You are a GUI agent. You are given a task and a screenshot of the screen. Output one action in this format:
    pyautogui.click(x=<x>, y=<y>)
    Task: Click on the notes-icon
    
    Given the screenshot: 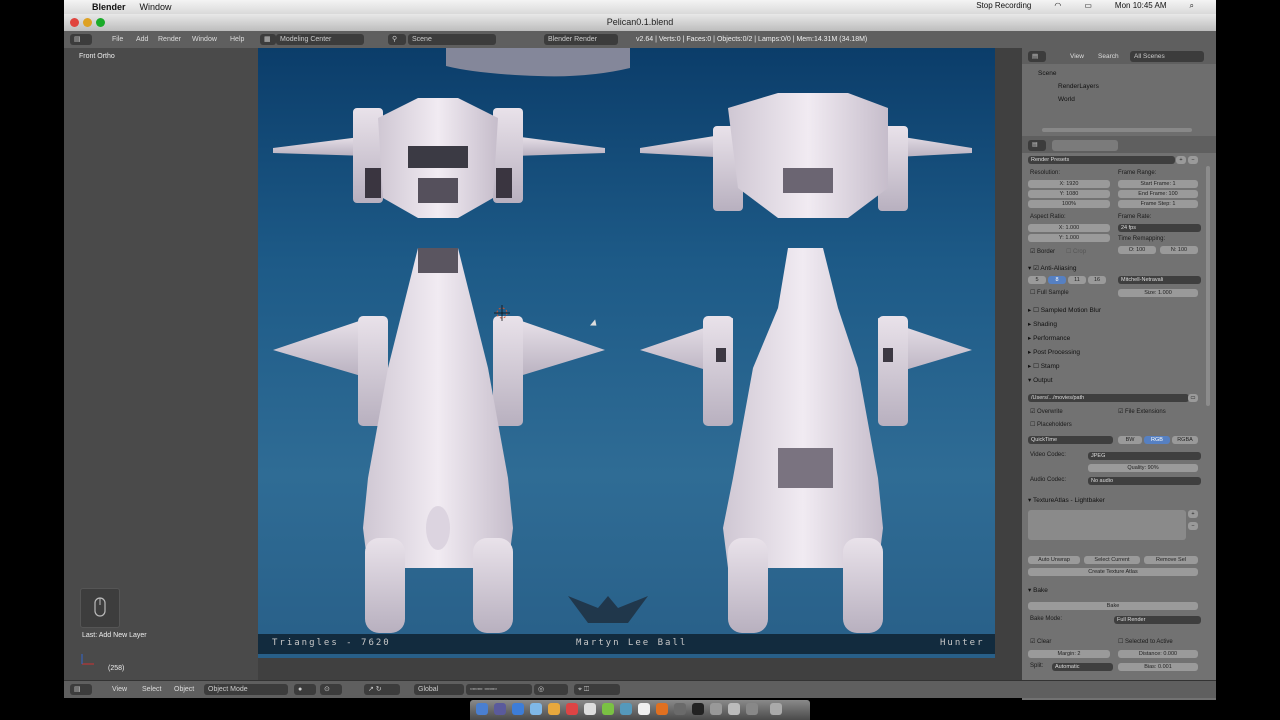 What is the action you would take?
    pyautogui.click(x=590, y=709)
    